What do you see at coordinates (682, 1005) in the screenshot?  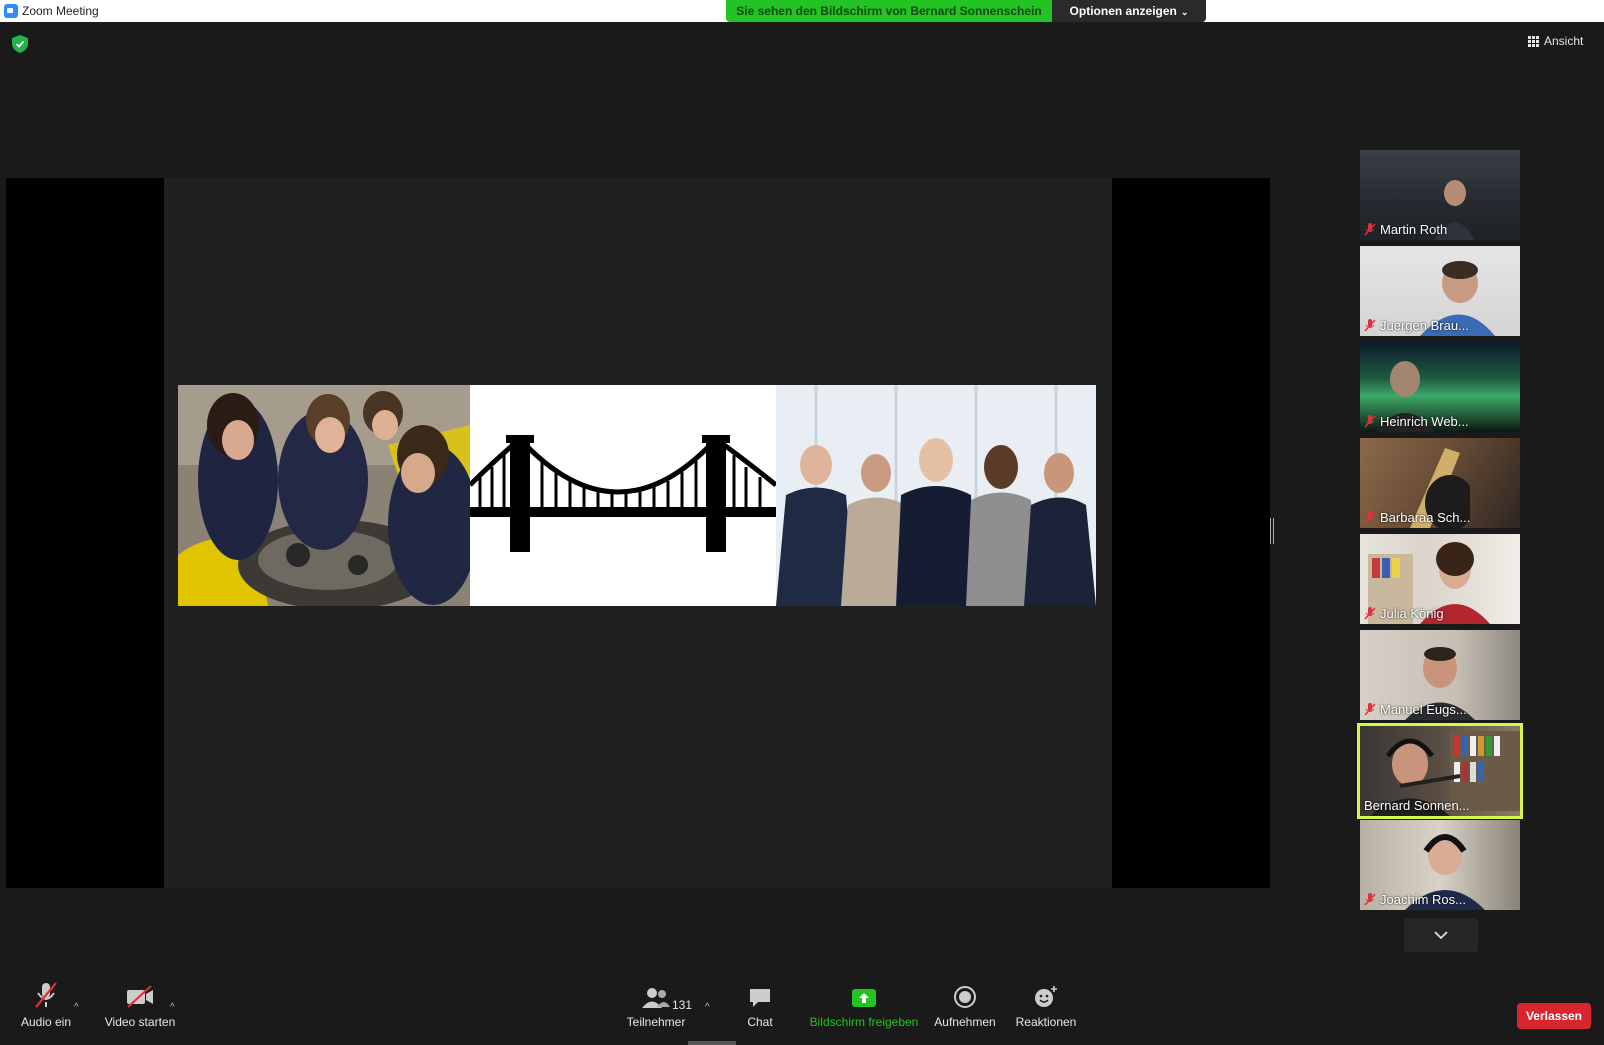 I see `participants-count: 131` at bounding box center [682, 1005].